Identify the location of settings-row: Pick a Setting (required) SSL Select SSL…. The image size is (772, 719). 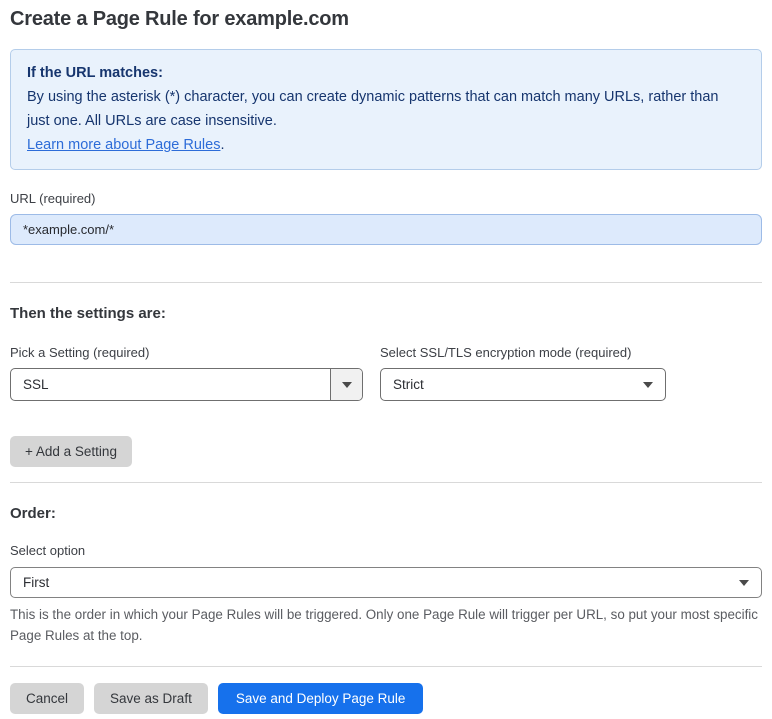
(386, 373).